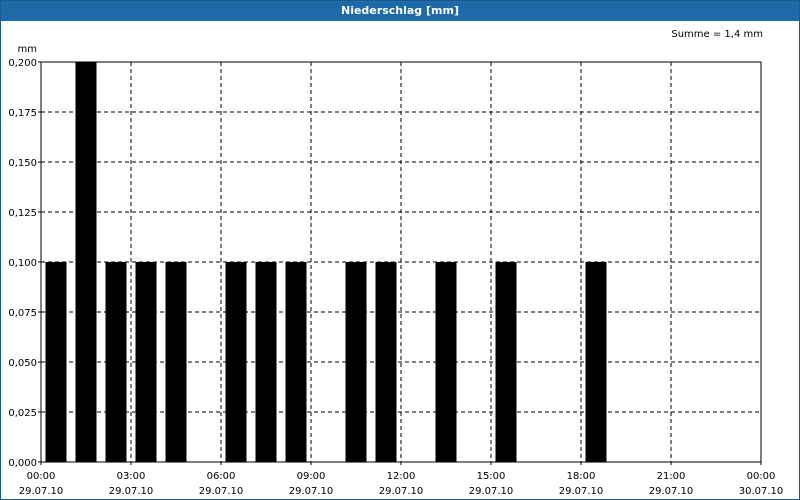  I want to click on x-tick-time-label: 06:00, so click(221, 476).